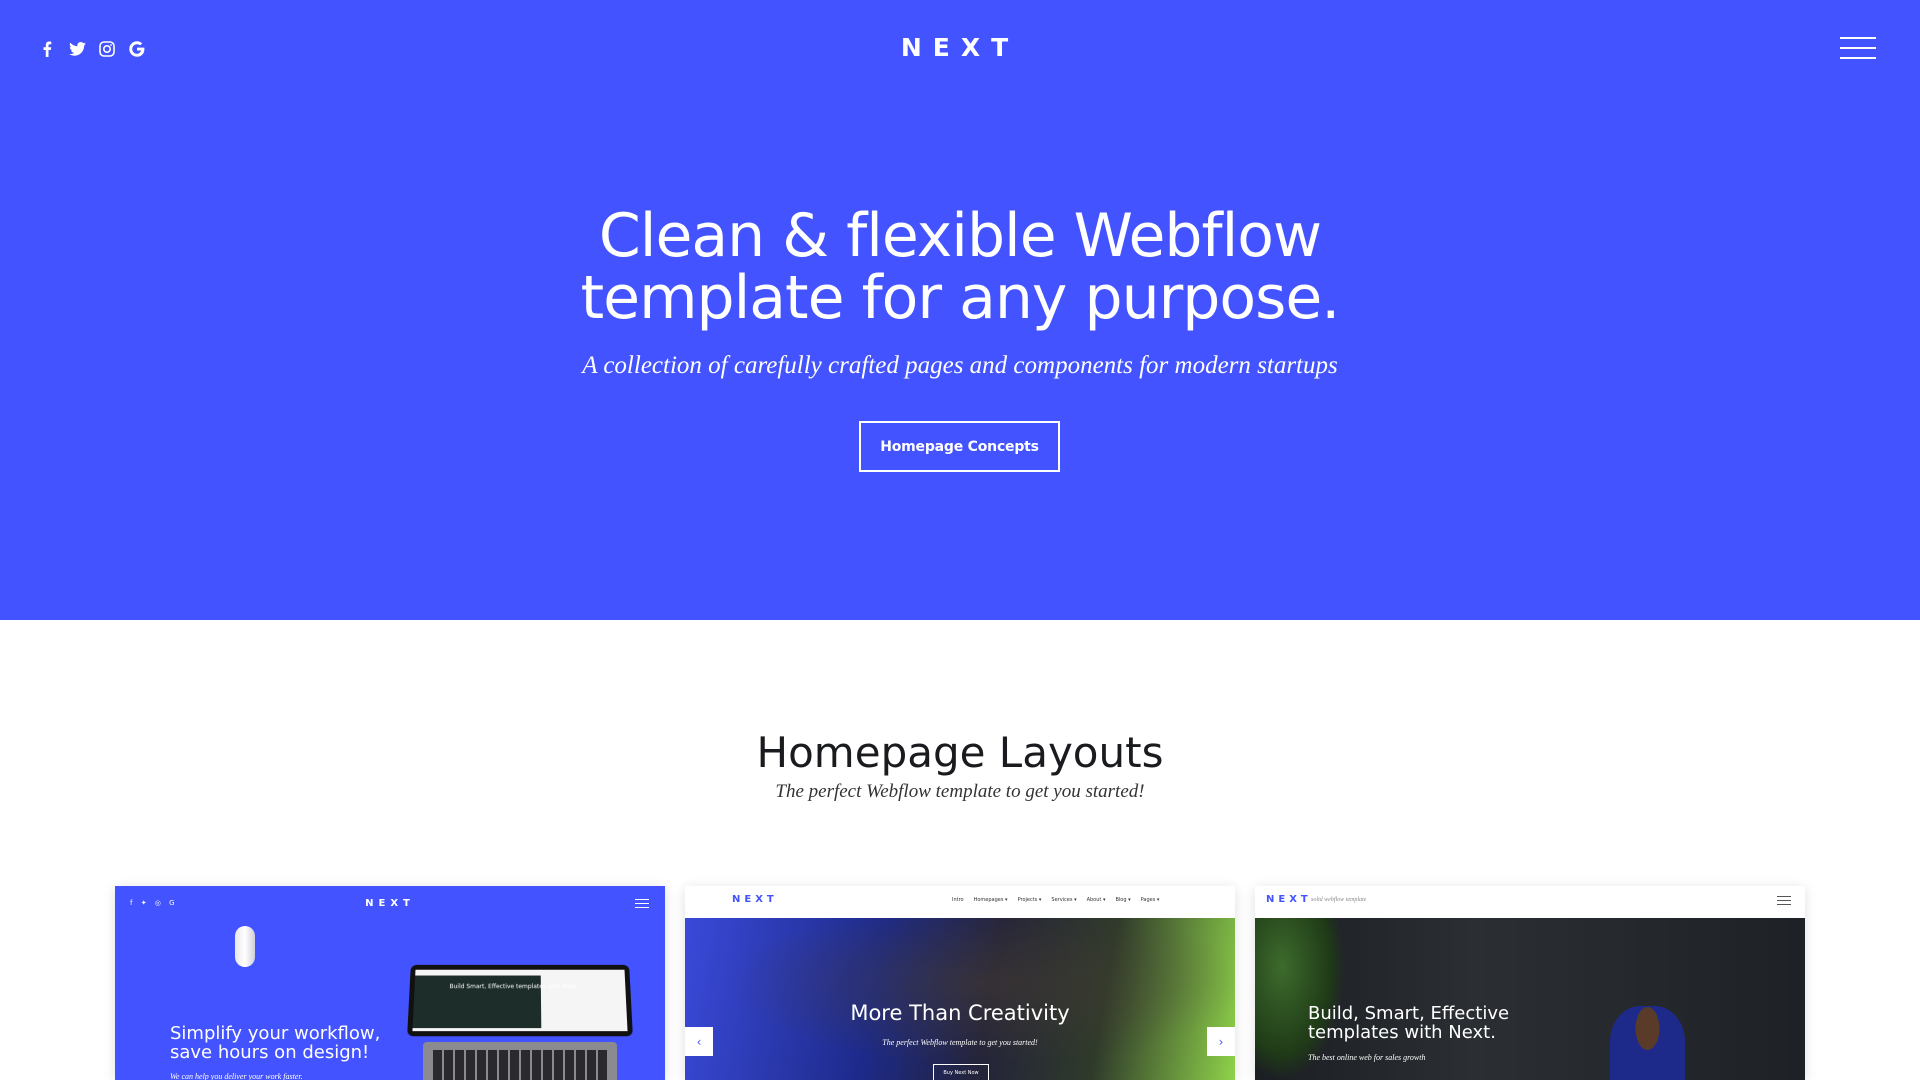 The width and height of the screenshot is (1920, 1080). I want to click on card-headline-line-1: Simplify your workflow,, so click(275, 1033).